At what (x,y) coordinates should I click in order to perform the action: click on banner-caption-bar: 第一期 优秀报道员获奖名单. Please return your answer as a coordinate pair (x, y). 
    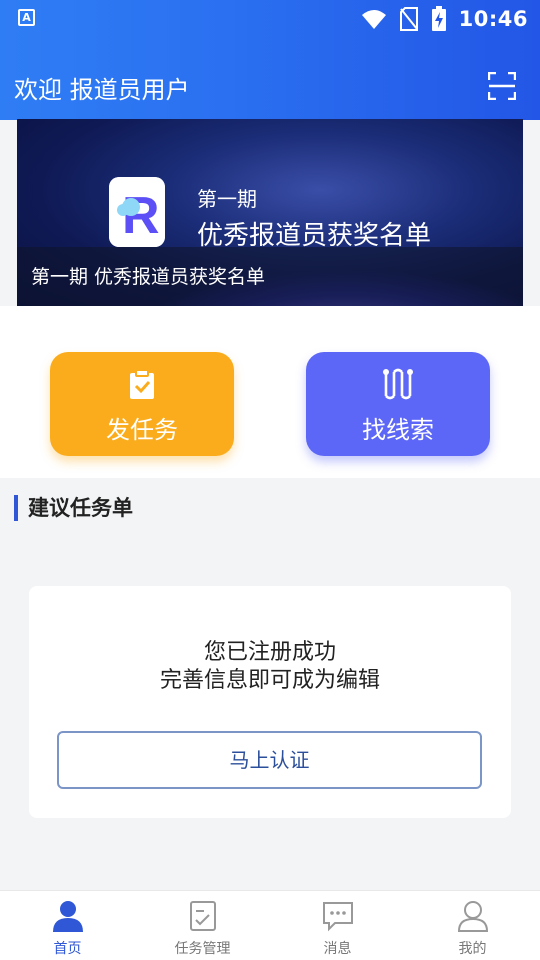
    Looking at the image, I should click on (270, 276).